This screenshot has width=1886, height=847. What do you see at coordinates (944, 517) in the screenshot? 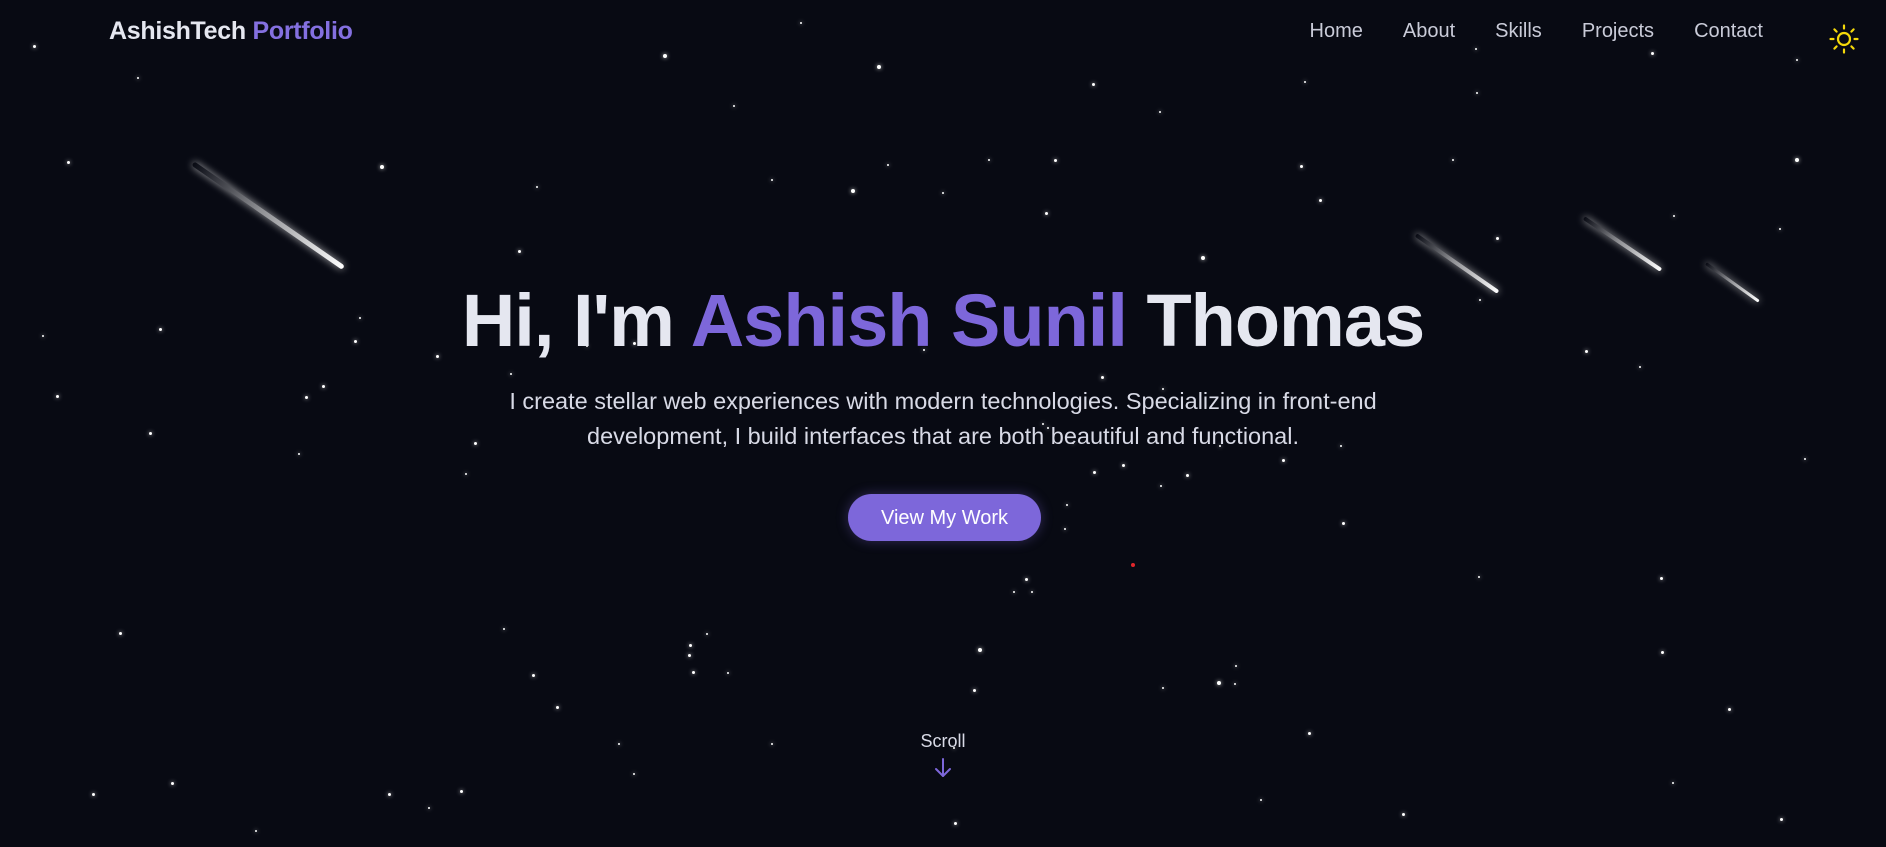
I see `view-my-work-button: View My Work` at bounding box center [944, 517].